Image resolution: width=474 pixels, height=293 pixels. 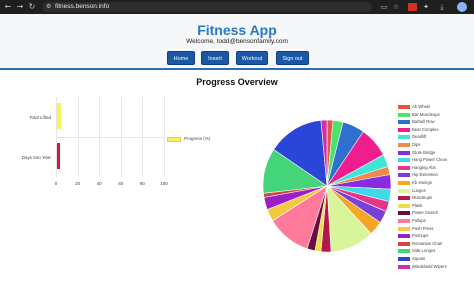 I want to click on legend-label: Push Press, so click(x=423, y=228).